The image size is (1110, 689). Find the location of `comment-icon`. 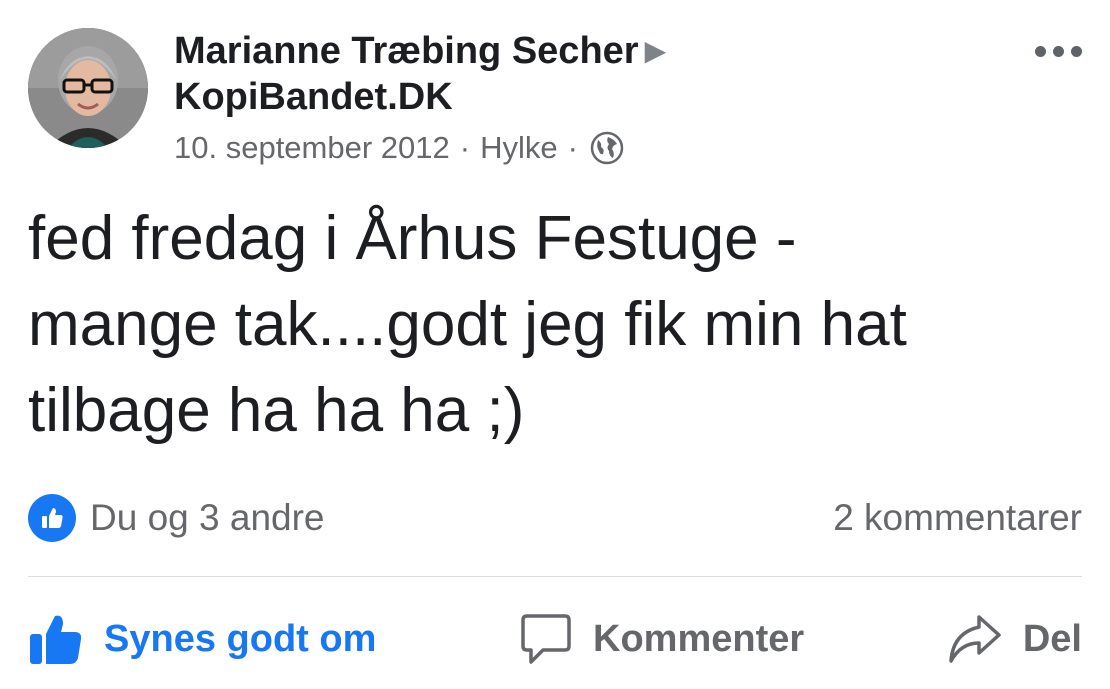

comment-icon is located at coordinates (546, 639).